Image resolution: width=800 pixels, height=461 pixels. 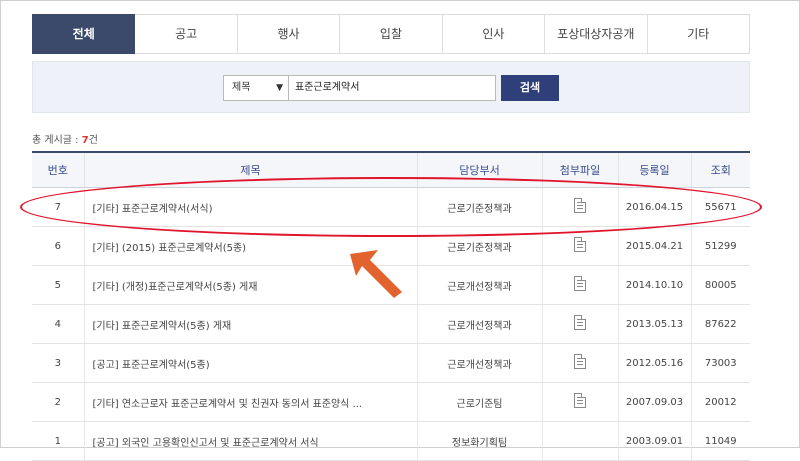 What do you see at coordinates (530, 88) in the screenshot?
I see `search-button: 검색` at bounding box center [530, 88].